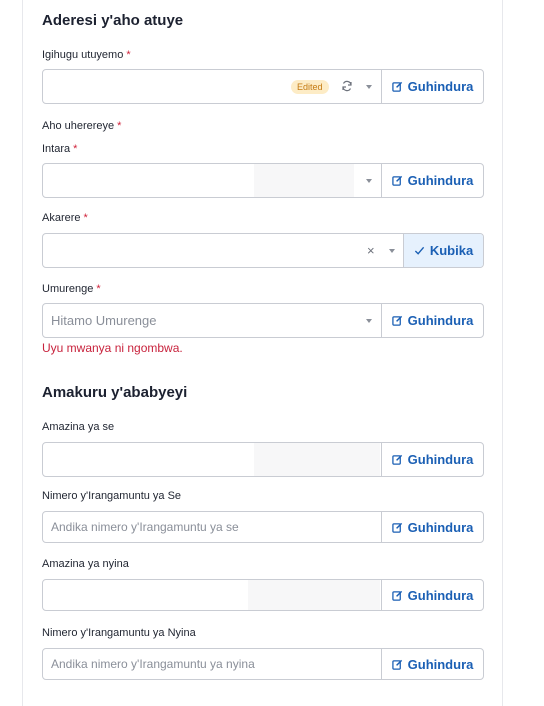 The width and height of the screenshot is (544, 706). I want to click on country-select: Edited, so click(212, 86).